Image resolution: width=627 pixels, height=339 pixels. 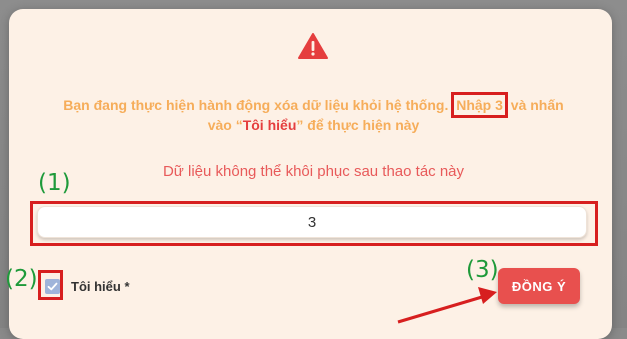 What do you see at coordinates (487, 295) in the screenshot?
I see `arrow-head` at bounding box center [487, 295].